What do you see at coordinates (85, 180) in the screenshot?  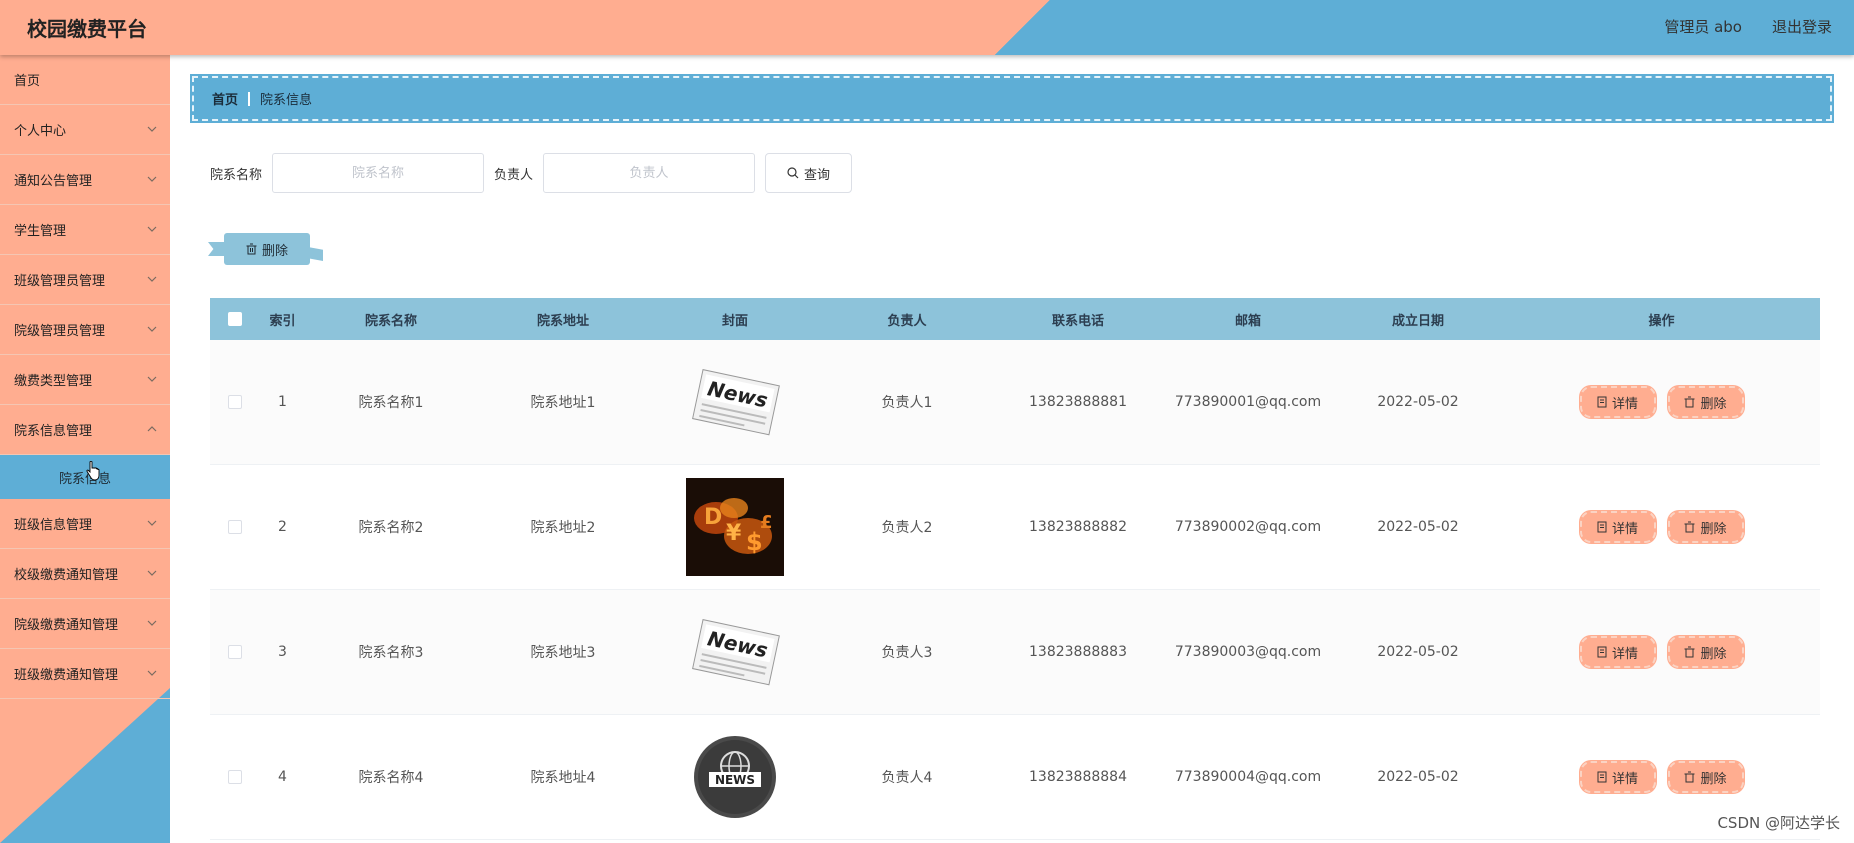 I see `sidebar-item-notice: 通知公告管理` at bounding box center [85, 180].